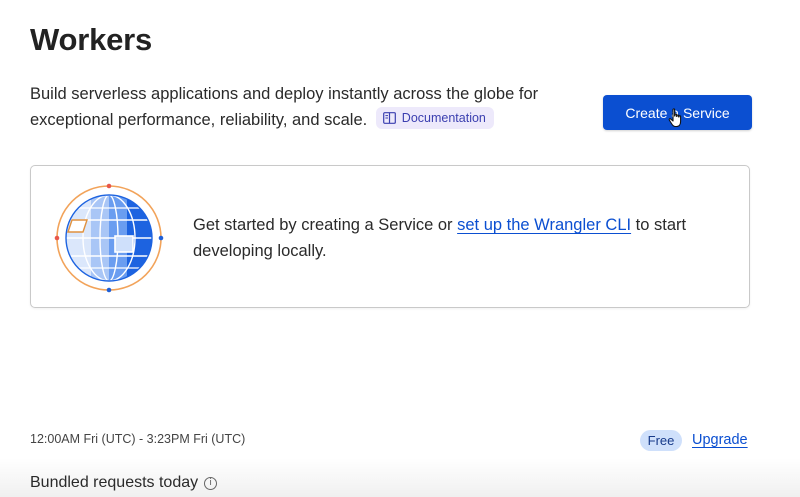 The width and height of the screenshot is (800, 497). What do you see at coordinates (211, 483) in the screenshot?
I see `info-icon: i` at bounding box center [211, 483].